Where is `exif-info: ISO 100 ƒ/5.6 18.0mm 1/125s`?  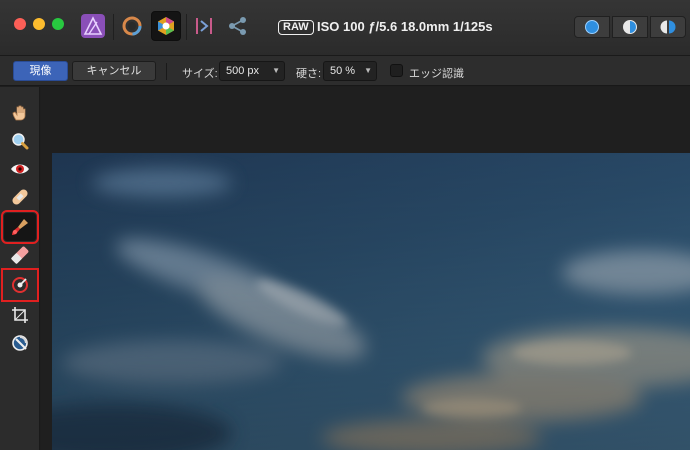 exif-info: ISO 100 ƒ/5.6 18.0mm 1/125s is located at coordinates (405, 26).